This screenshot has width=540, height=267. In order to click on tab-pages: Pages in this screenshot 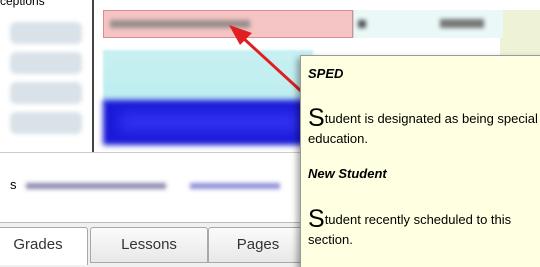, I will do `click(258, 245)`.